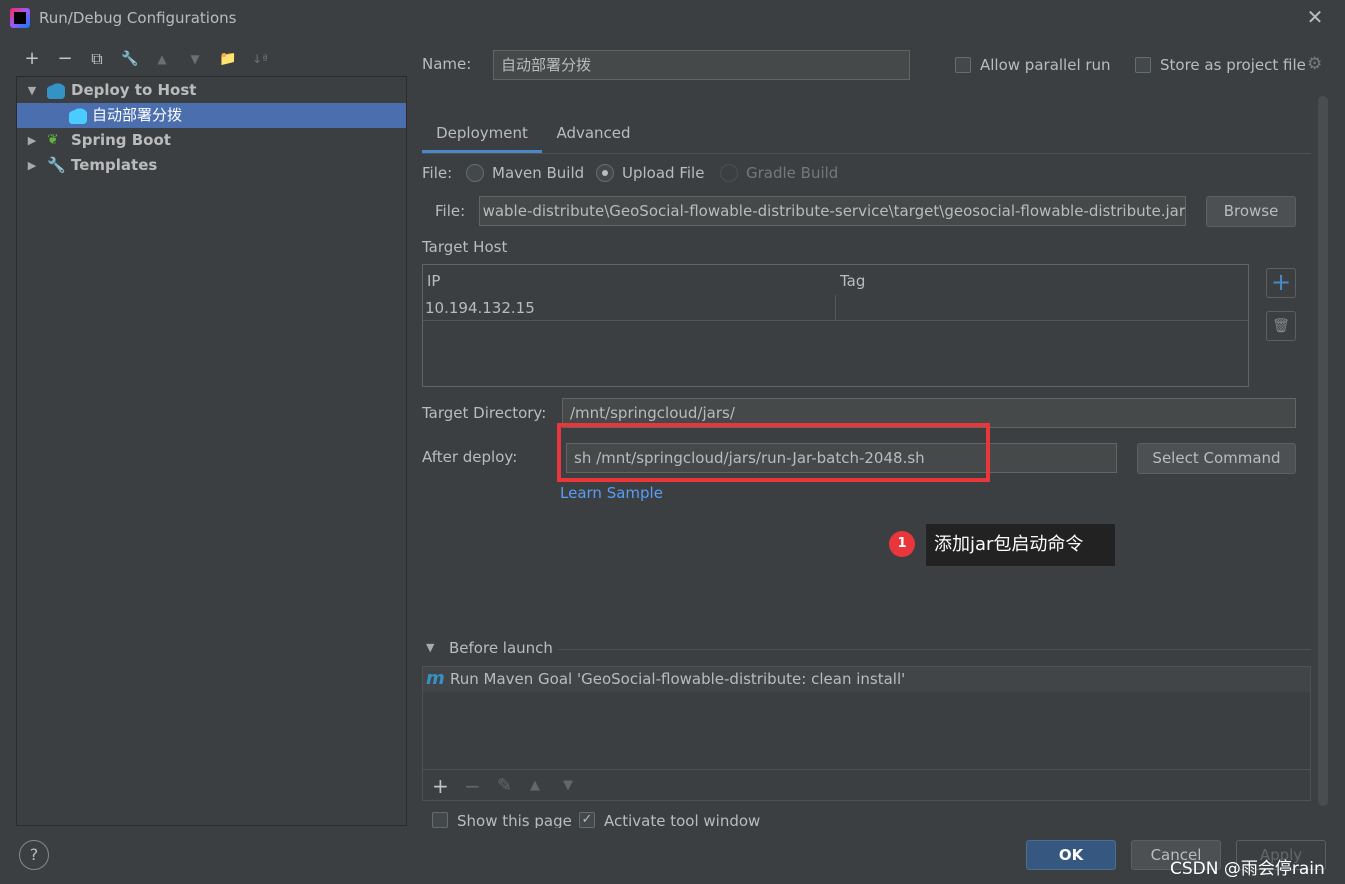 The width and height of the screenshot is (1345, 884). I want to click on before-launch-divider, so click(934, 649).